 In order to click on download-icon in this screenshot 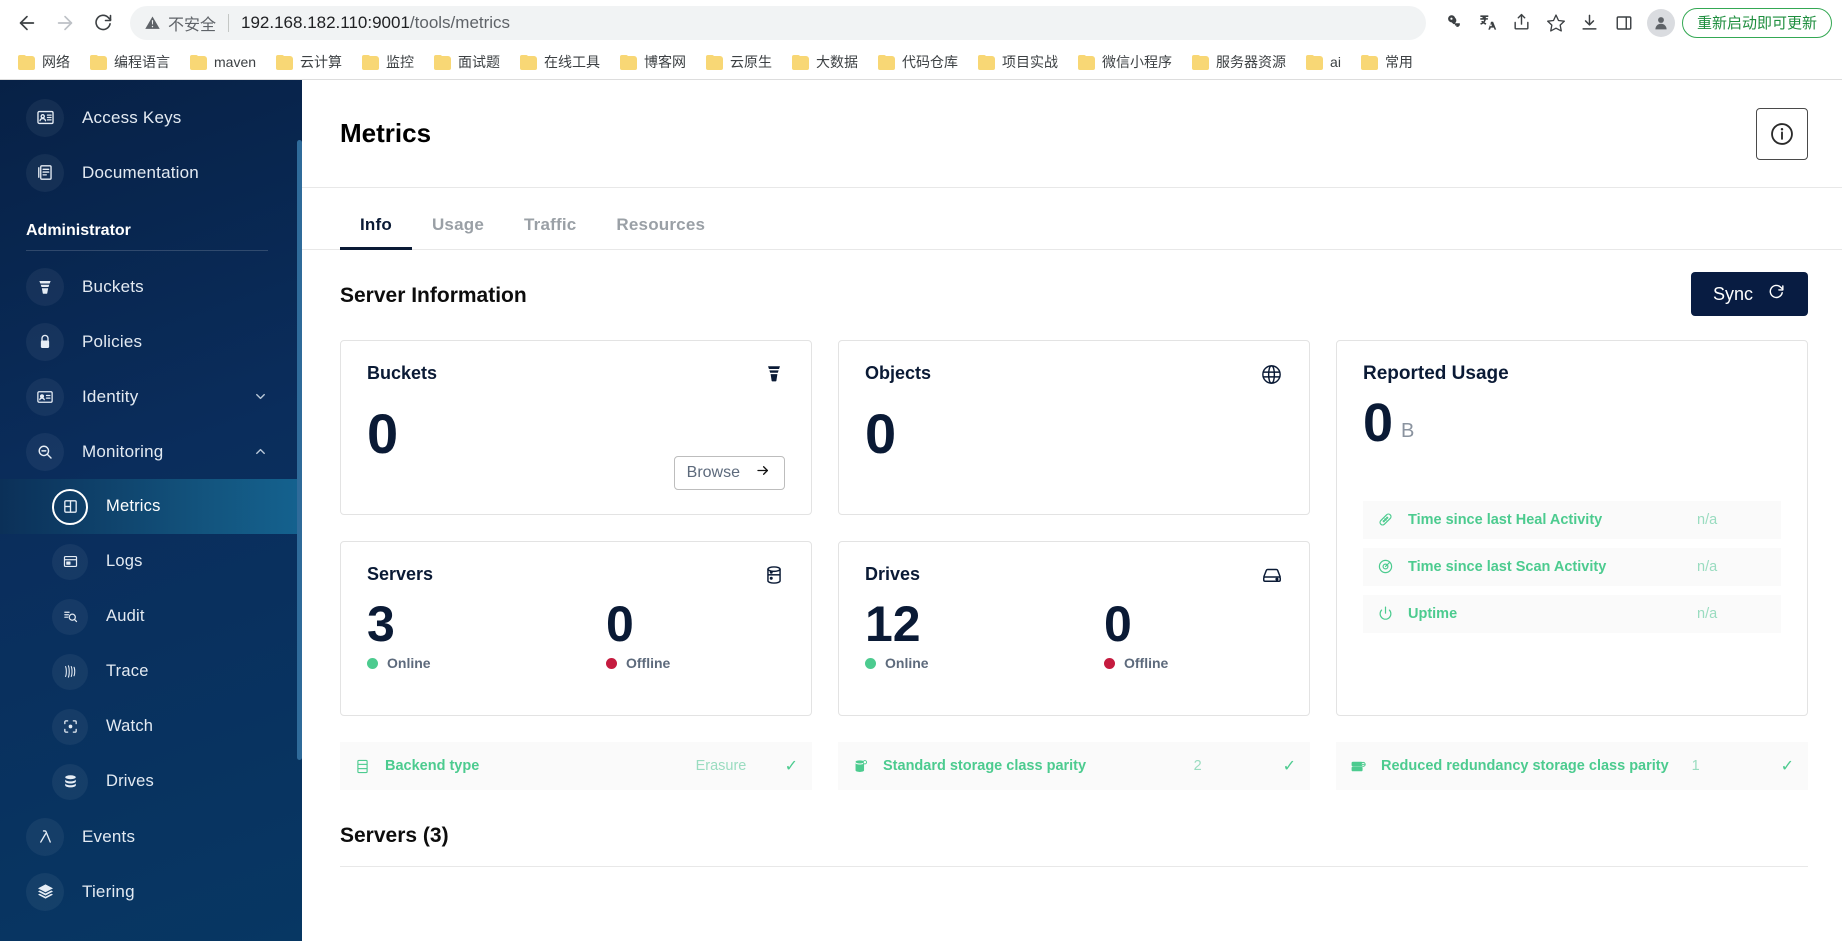, I will do `click(1590, 23)`.